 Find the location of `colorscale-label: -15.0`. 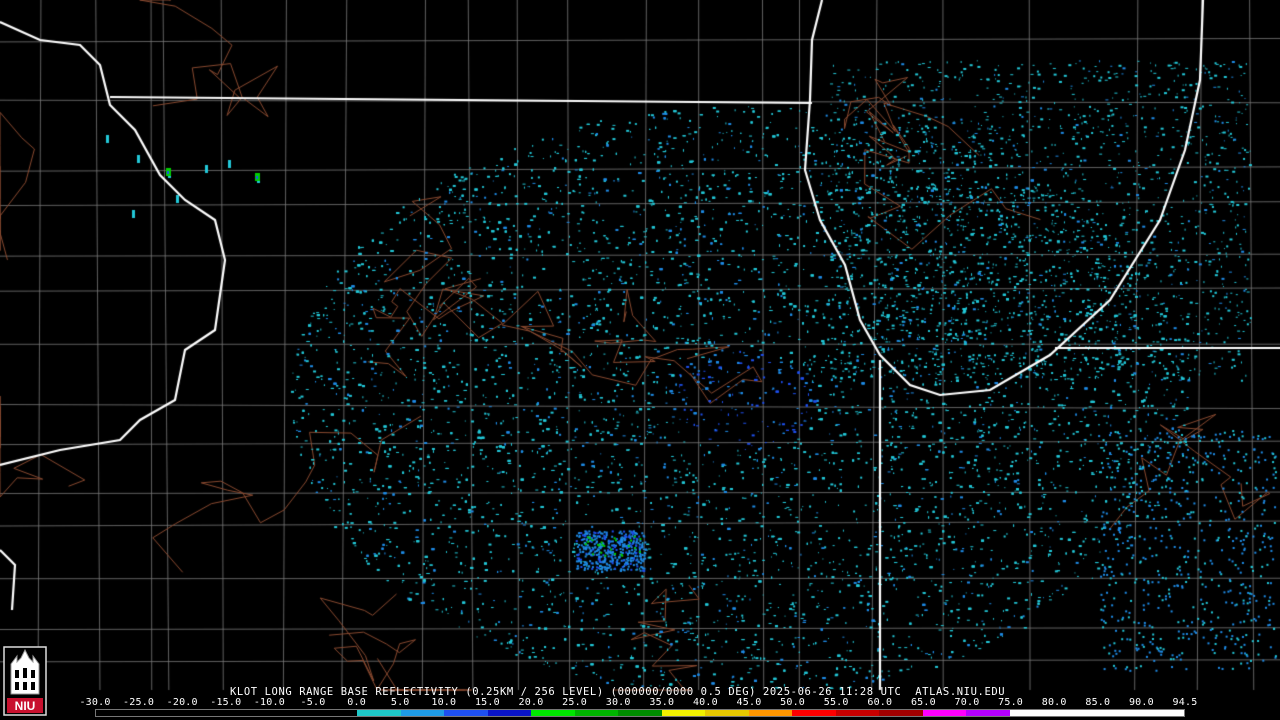

colorscale-label: -15.0 is located at coordinates (226, 702).